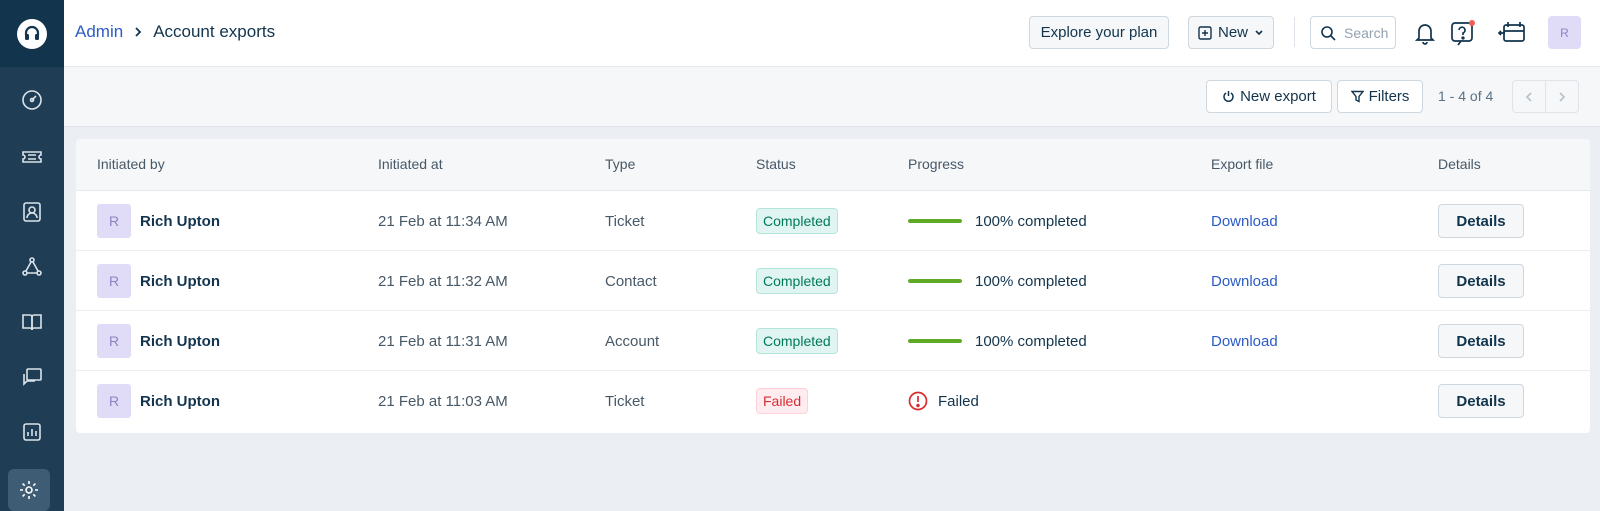  I want to click on chat-icon, so click(32, 377).